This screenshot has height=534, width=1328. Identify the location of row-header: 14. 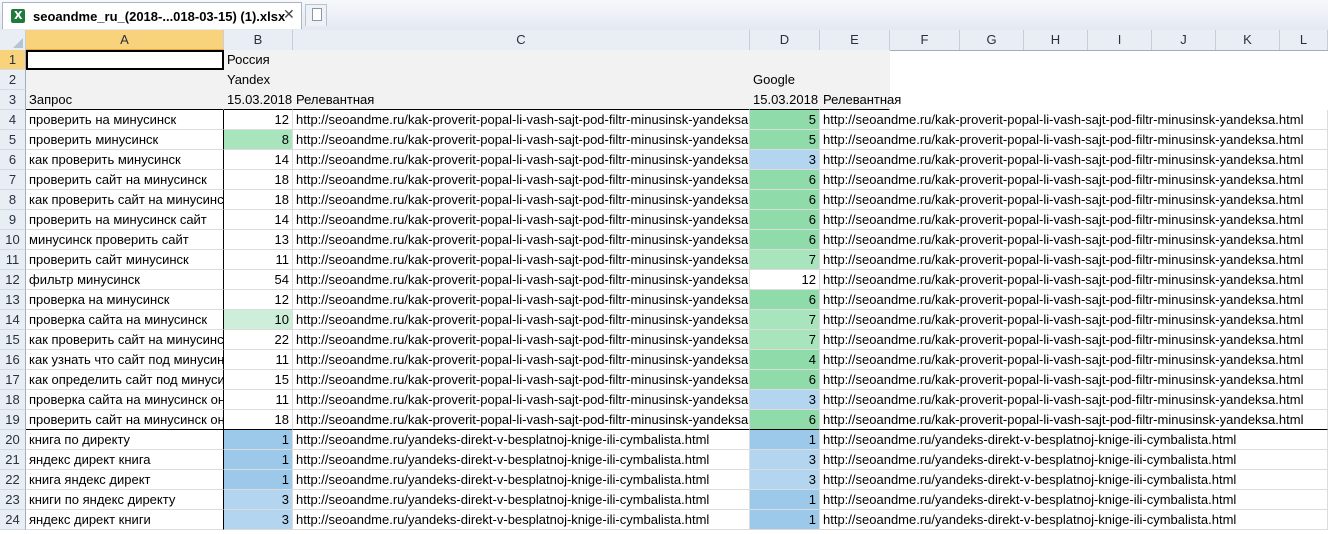
(13, 320).